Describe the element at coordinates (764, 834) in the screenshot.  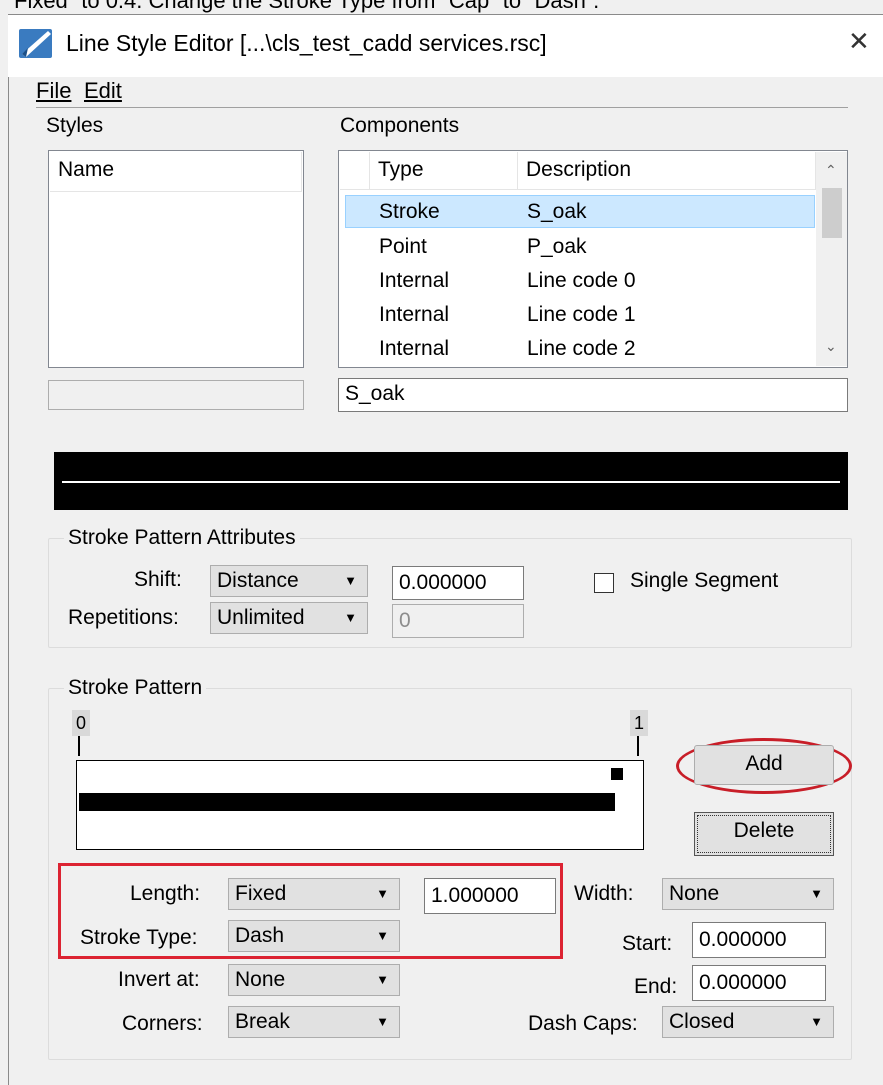
I see `delete-button: Delete` at that location.